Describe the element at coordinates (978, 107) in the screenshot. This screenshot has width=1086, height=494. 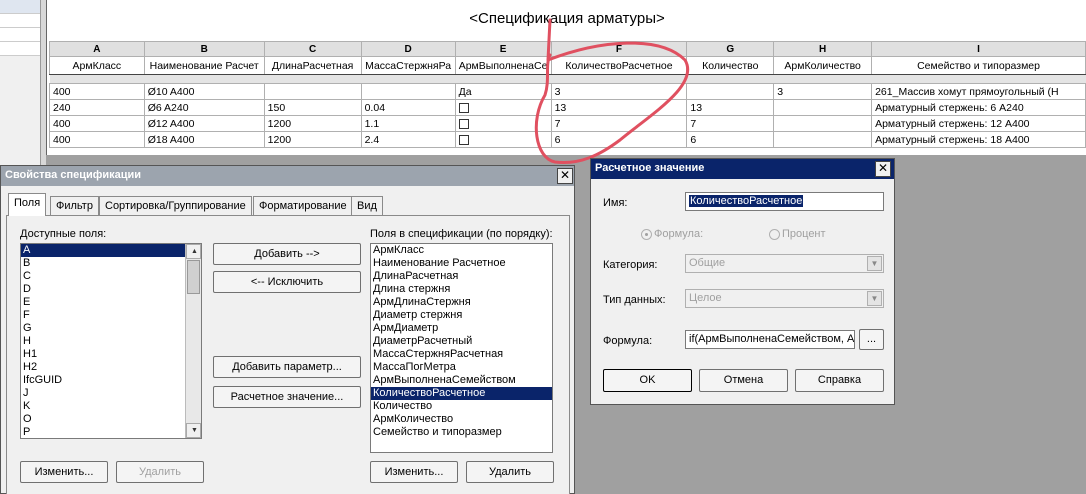
I see `cell: Арматурный стержень: 6 A240` at that location.